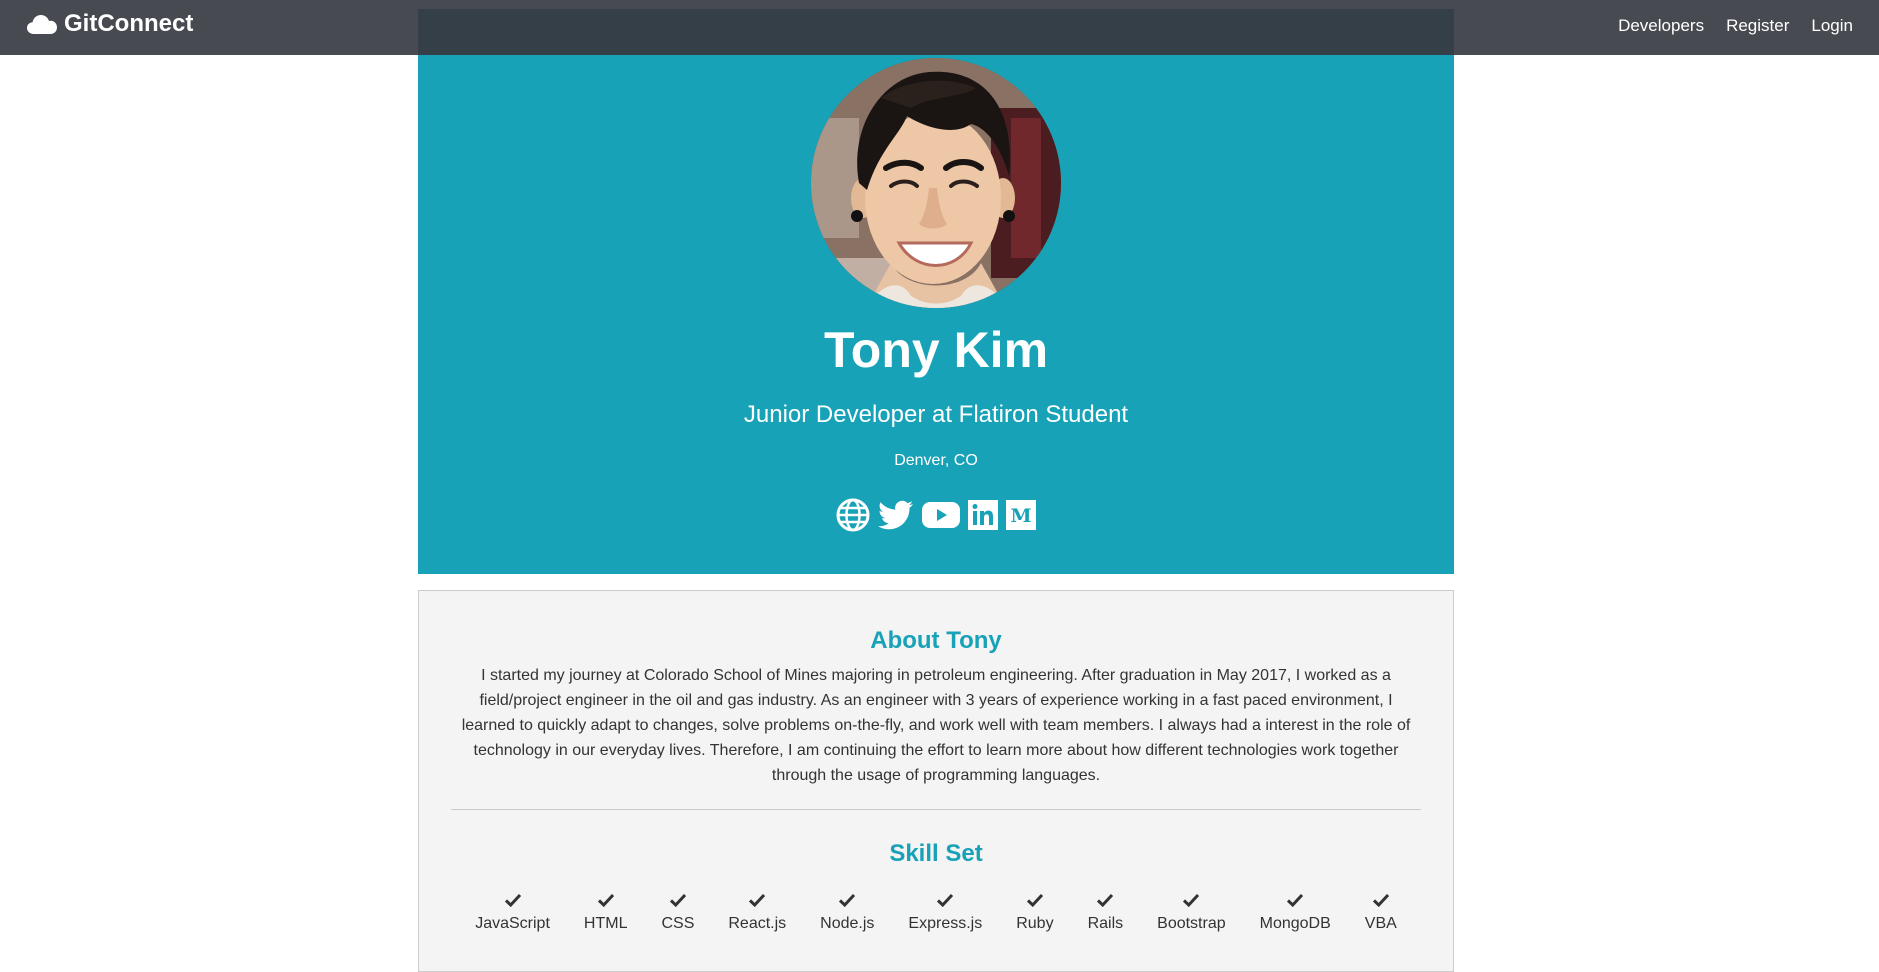 The image size is (1879, 972). I want to click on cloud-icon, so click(42, 24).